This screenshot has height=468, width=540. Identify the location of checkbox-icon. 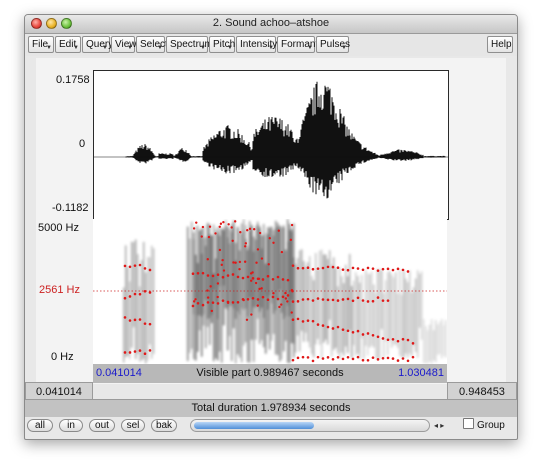
(468, 423).